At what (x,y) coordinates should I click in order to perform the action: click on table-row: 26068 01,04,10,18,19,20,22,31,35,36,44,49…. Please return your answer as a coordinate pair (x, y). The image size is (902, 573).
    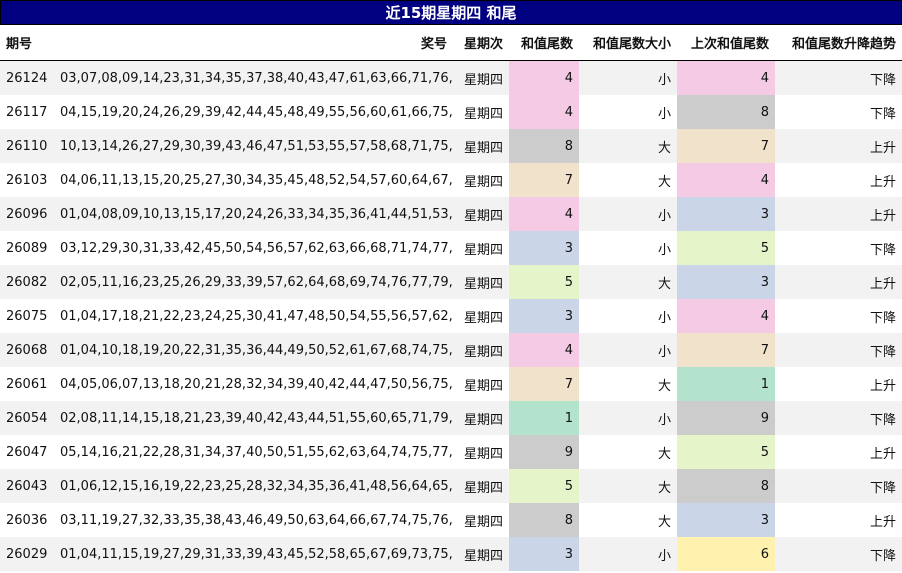
    Looking at the image, I should click on (451, 350).